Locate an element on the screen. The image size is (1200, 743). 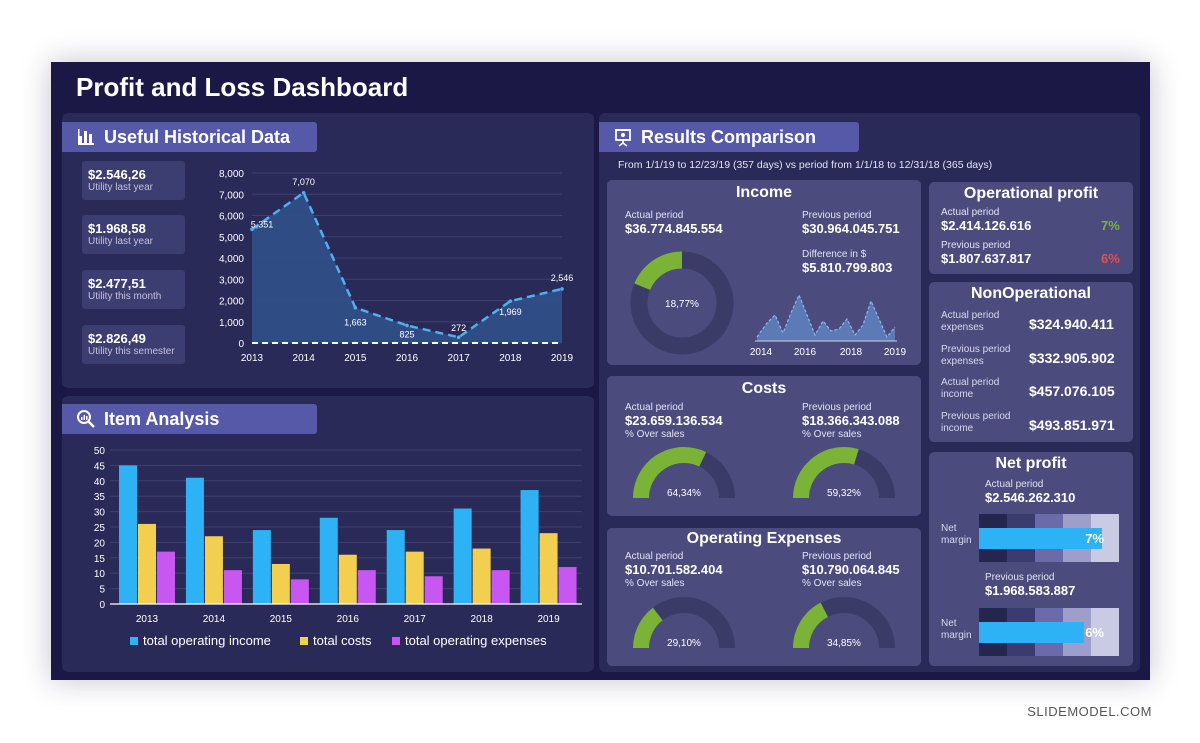
income-previous-value: $30.964.045.751 is located at coordinates (851, 228).